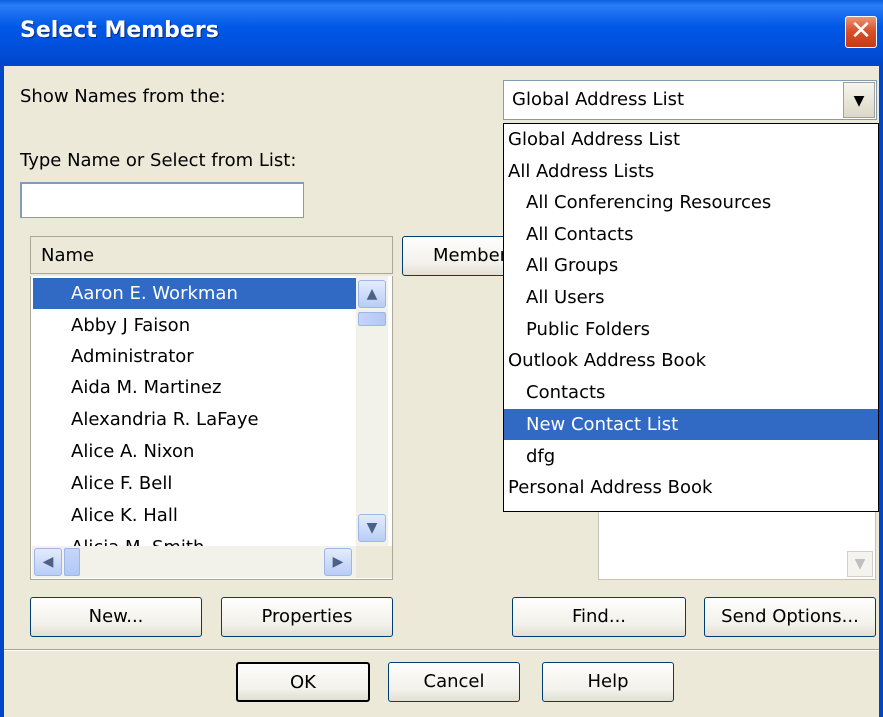 This screenshot has width=883, height=717. Describe the element at coordinates (307, 617) in the screenshot. I see `properties-button: Properties` at that location.